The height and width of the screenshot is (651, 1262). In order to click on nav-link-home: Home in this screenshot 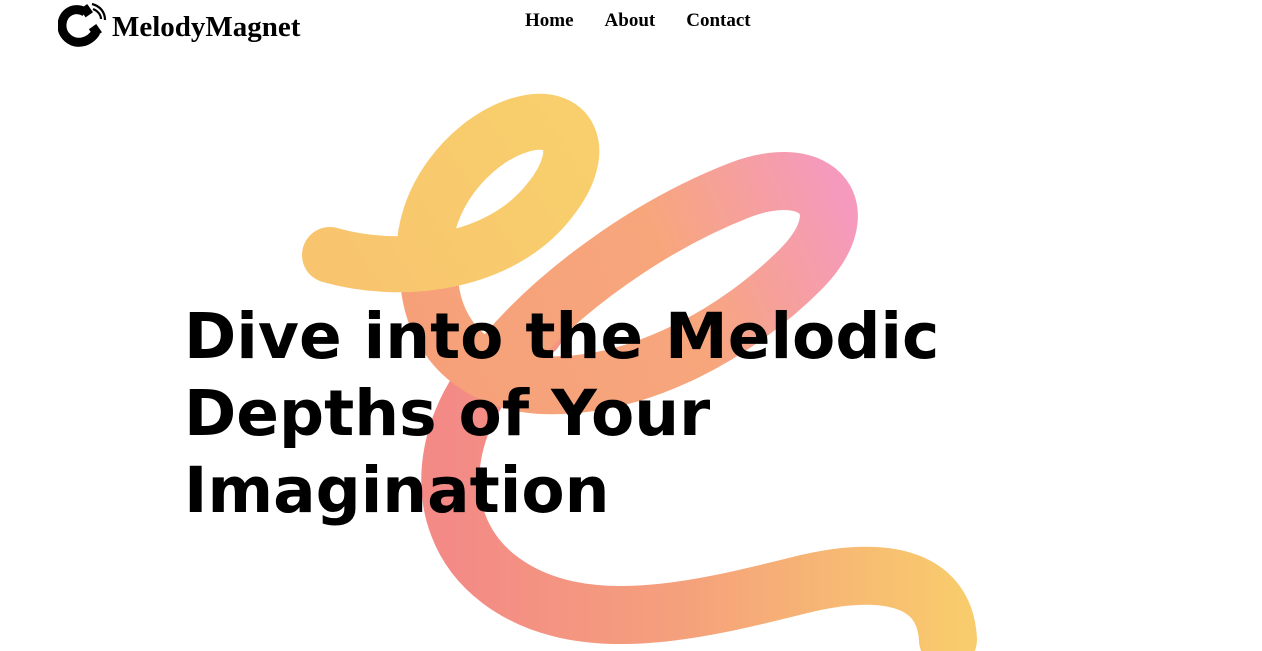, I will do `click(549, 21)`.